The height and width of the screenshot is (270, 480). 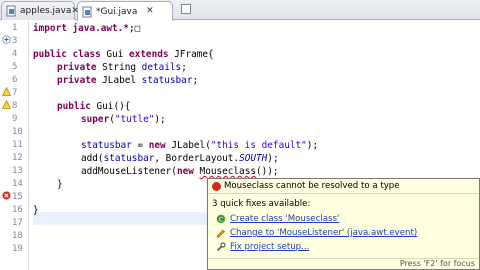 What do you see at coordinates (188, 145) in the screenshot?
I see `code-text: JLabel(` at bounding box center [188, 145].